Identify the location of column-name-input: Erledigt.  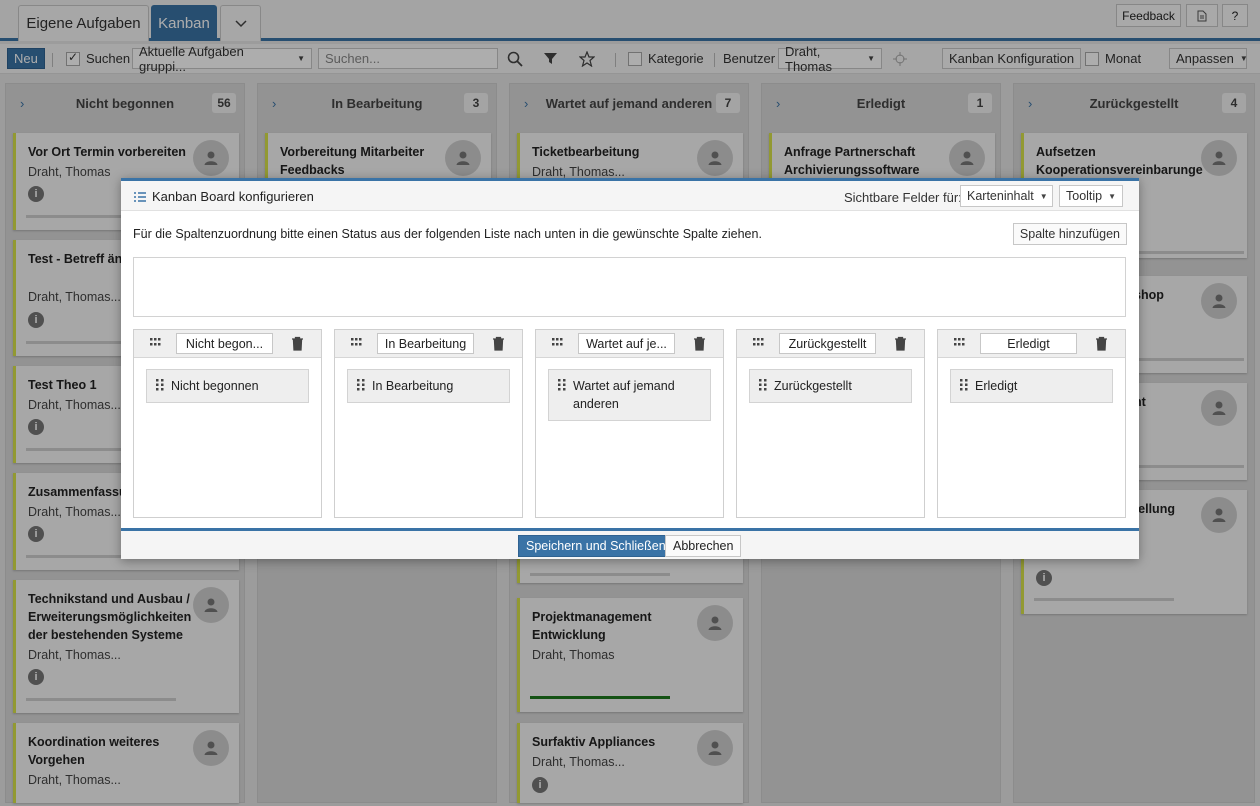
(1028, 343).